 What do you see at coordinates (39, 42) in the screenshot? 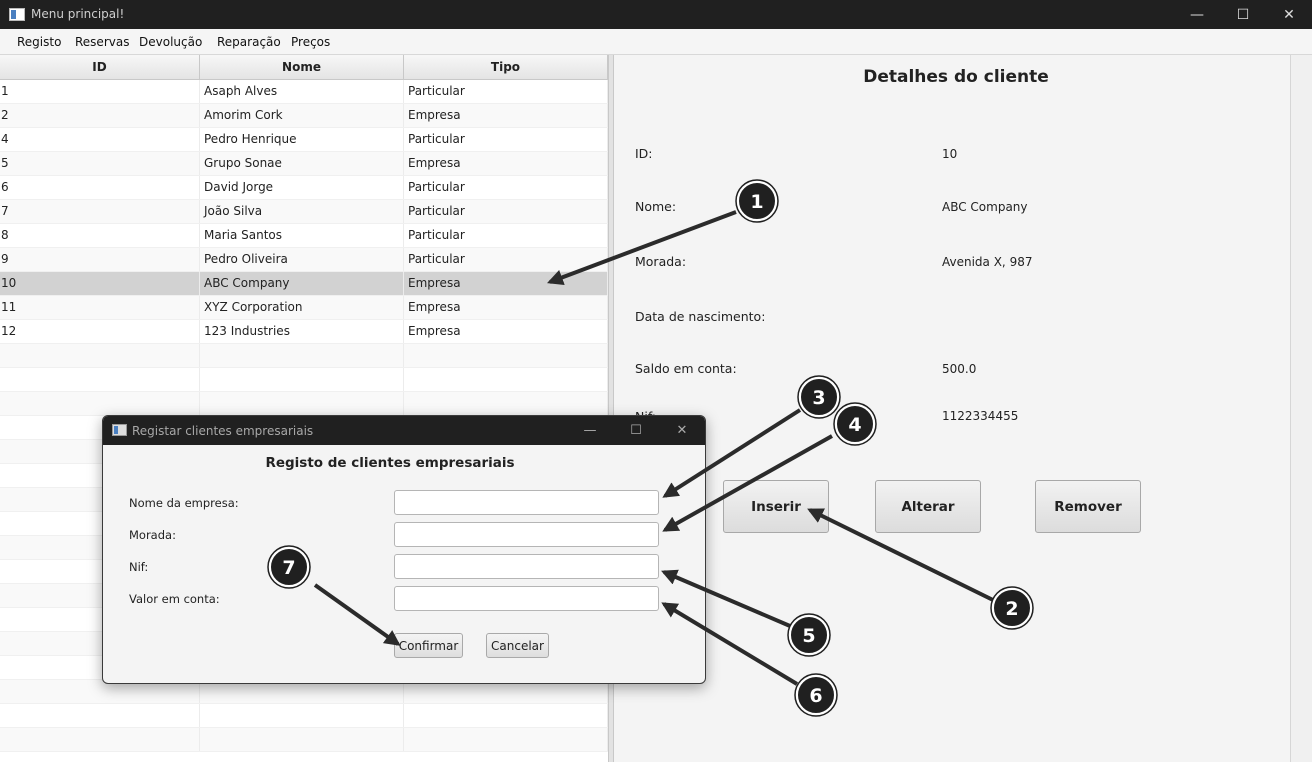
I see `menu-registo: Registo` at bounding box center [39, 42].